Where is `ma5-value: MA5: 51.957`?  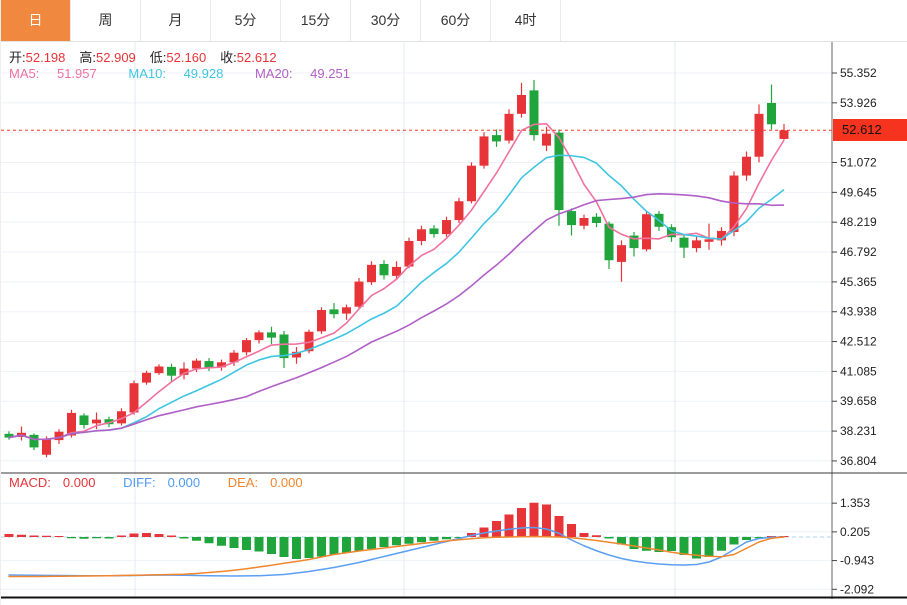 ma5-value: MA5: 51.957 is located at coordinates (53, 73).